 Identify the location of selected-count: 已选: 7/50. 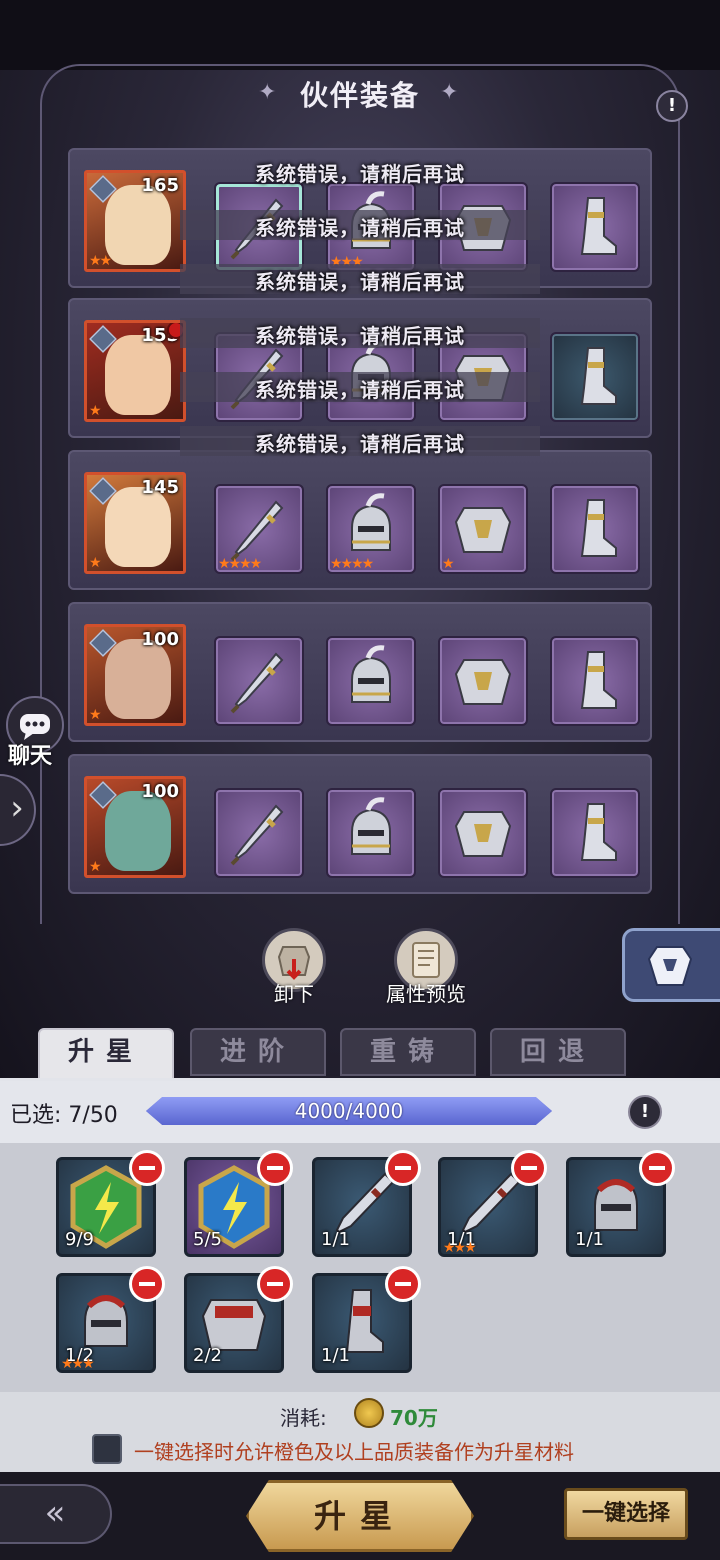
(64, 1115).